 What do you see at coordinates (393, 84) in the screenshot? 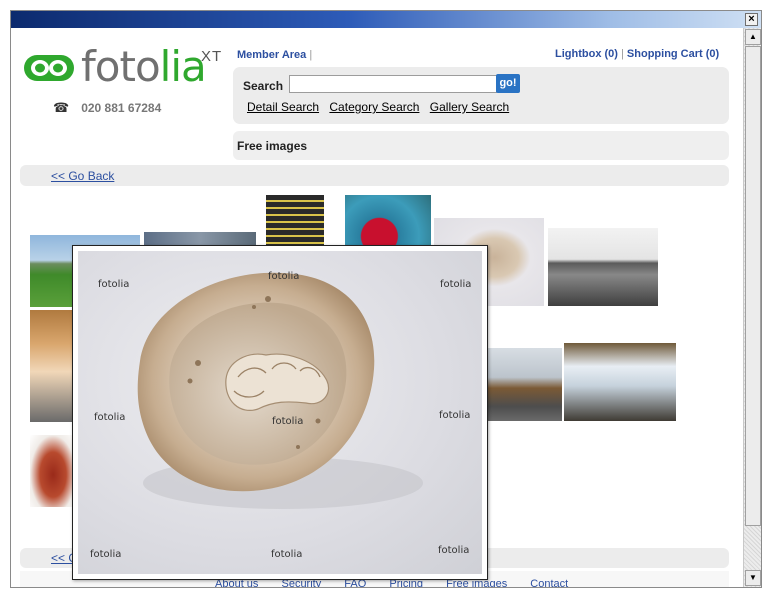
I see `search-input` at bounding box center [393, 84].